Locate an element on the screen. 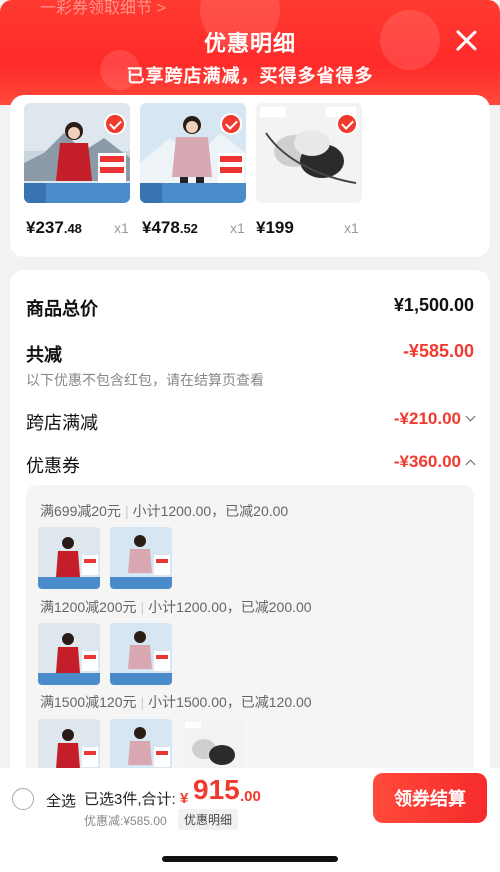  total-amount-int: 915 is located at coordinates (216, 789).